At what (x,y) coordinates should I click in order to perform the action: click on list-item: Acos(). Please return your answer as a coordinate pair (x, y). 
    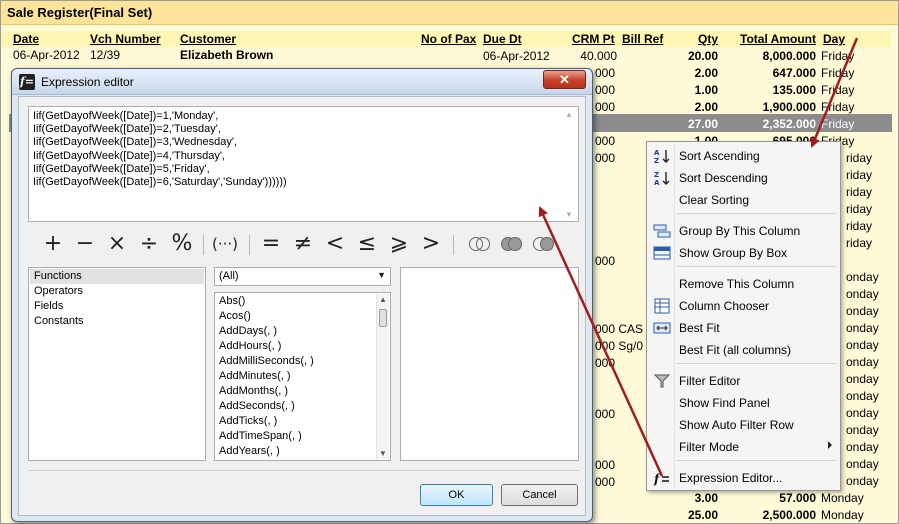
    Looking at the image, I should click on (235, 316).